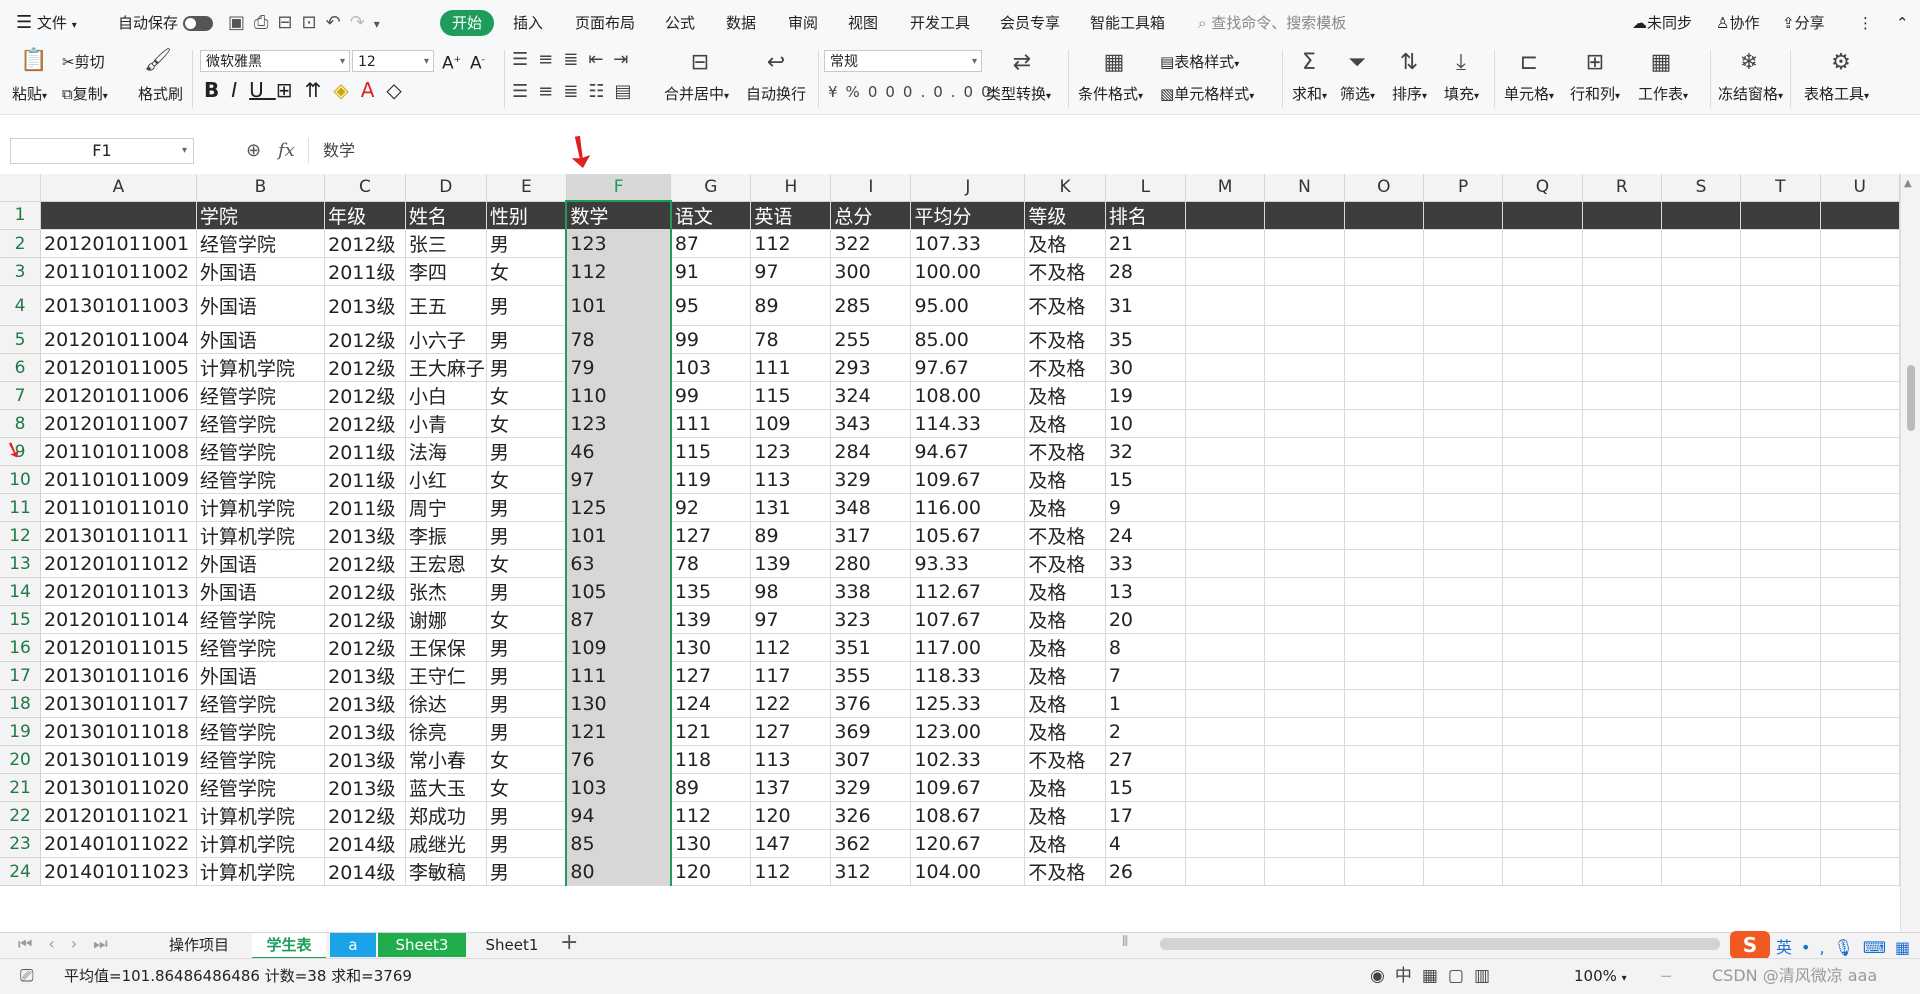 The width and height of the screenshot is (1920, 994). Describe the element at coordinates (618, 535) in the screenshot. I see `table-cell: 101` at that location.